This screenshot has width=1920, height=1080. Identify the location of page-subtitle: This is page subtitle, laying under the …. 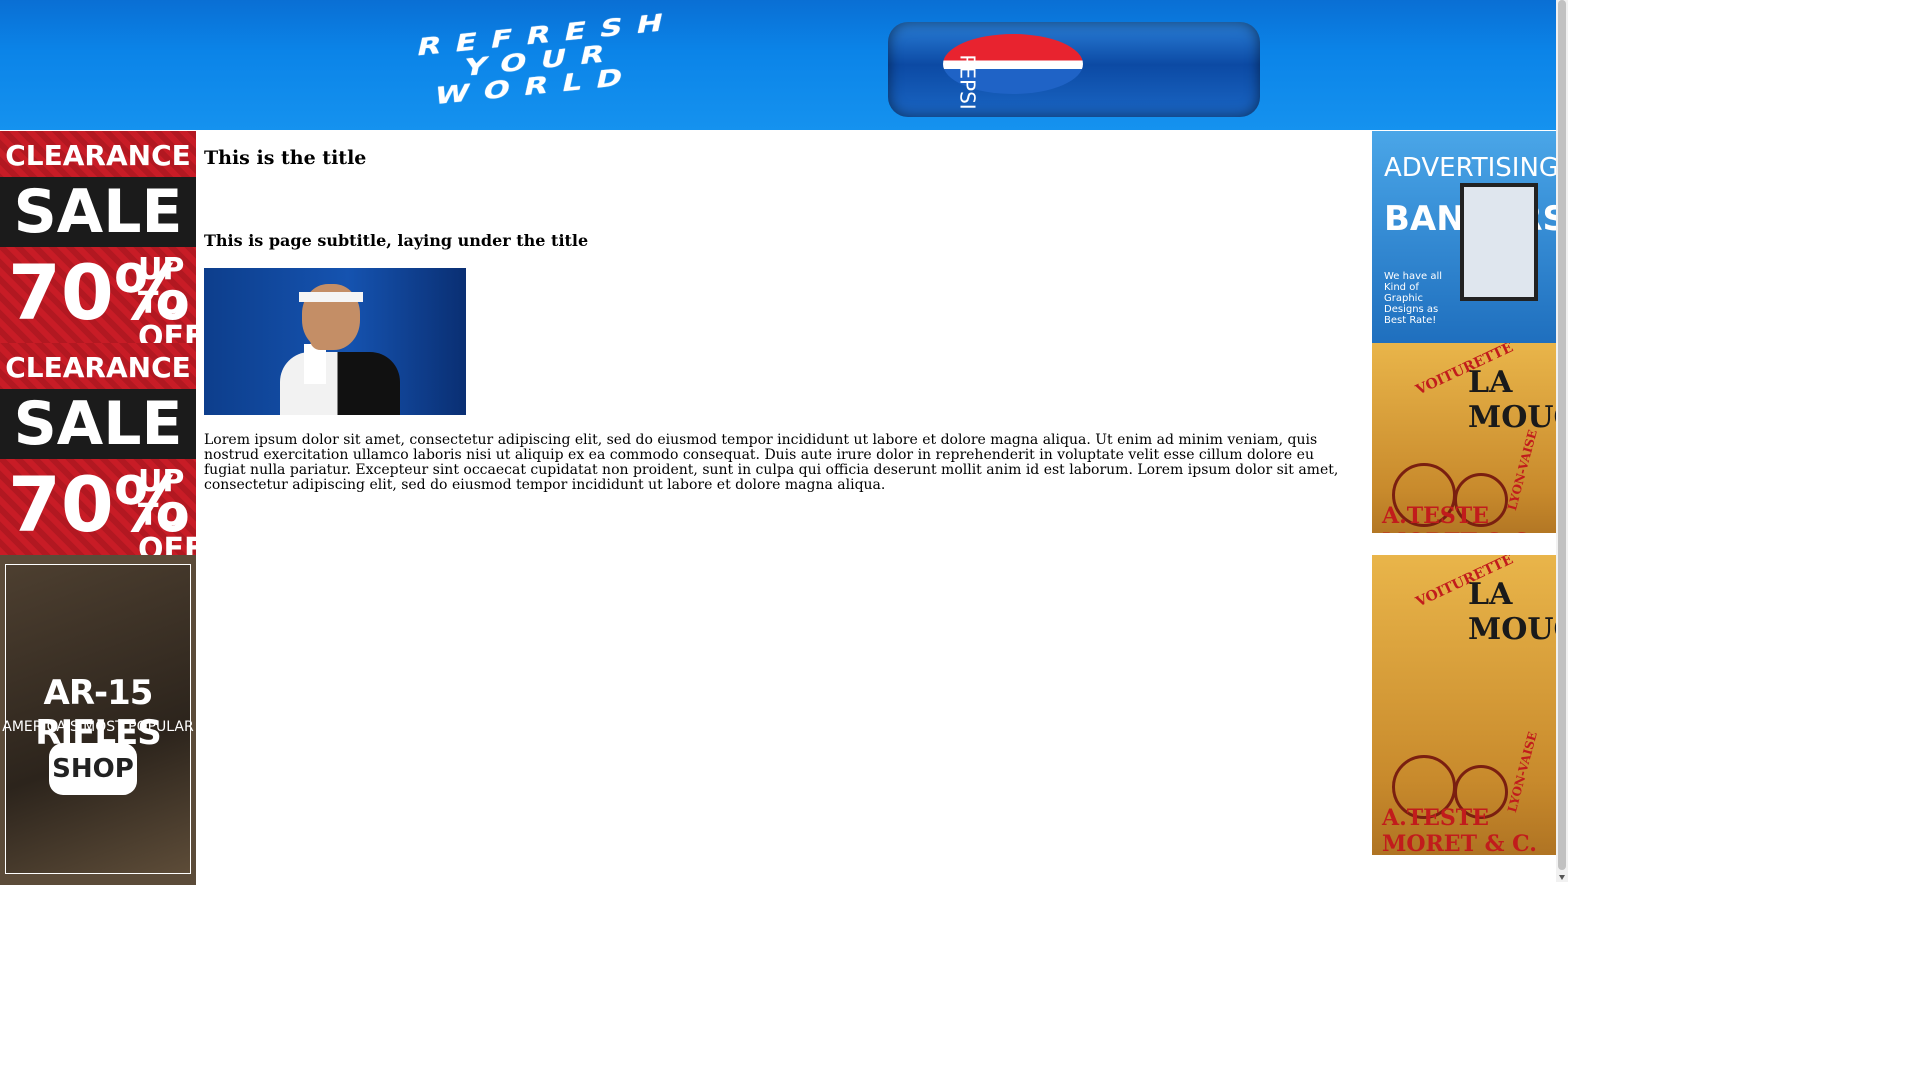
(396, 240).